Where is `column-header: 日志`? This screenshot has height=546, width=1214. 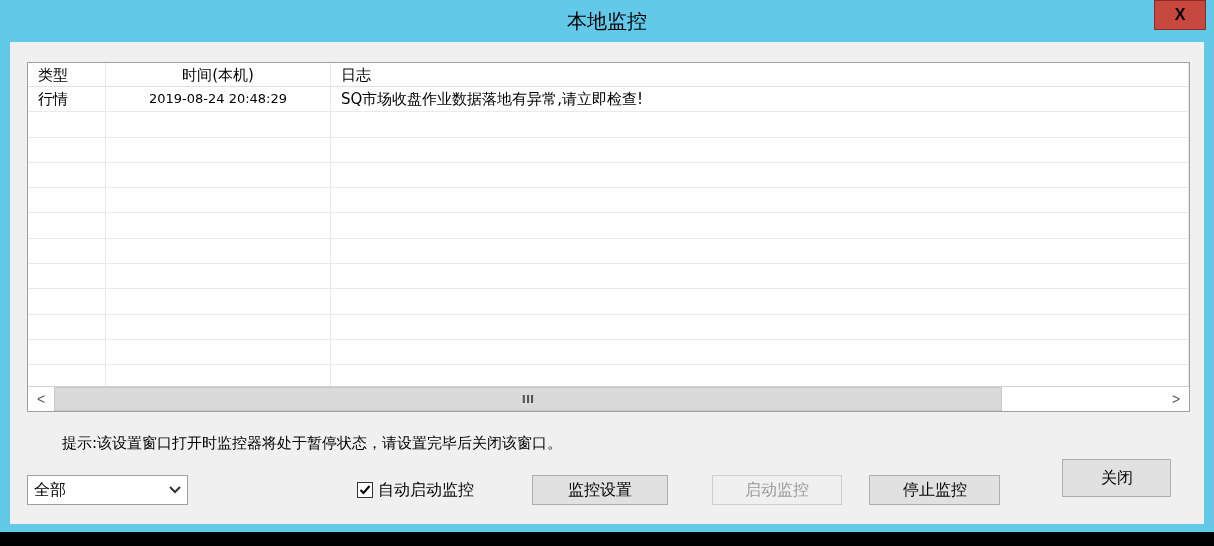 column-header: 日志 is located at coordinates (760, 74).